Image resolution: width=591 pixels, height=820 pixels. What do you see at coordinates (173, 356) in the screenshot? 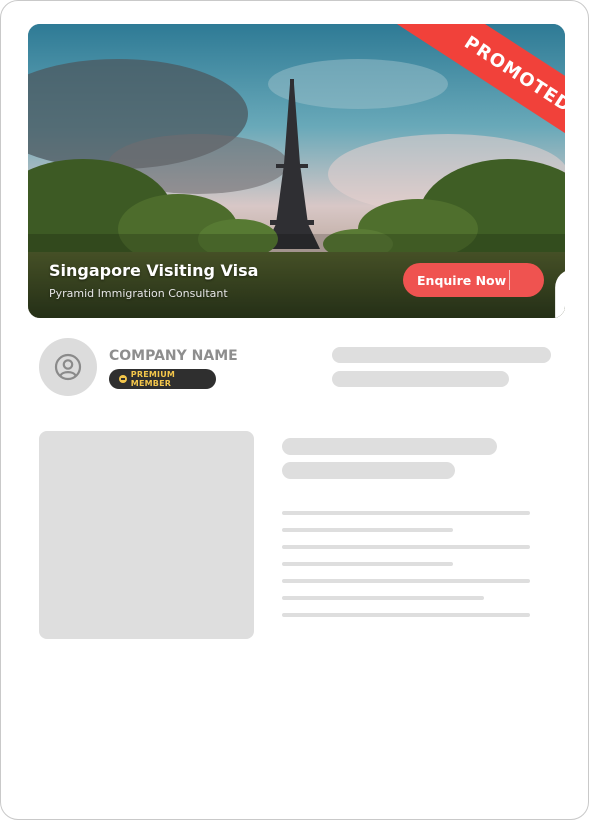
I see `company-name: COMPANY NAME` at bounding box center [173, 356].